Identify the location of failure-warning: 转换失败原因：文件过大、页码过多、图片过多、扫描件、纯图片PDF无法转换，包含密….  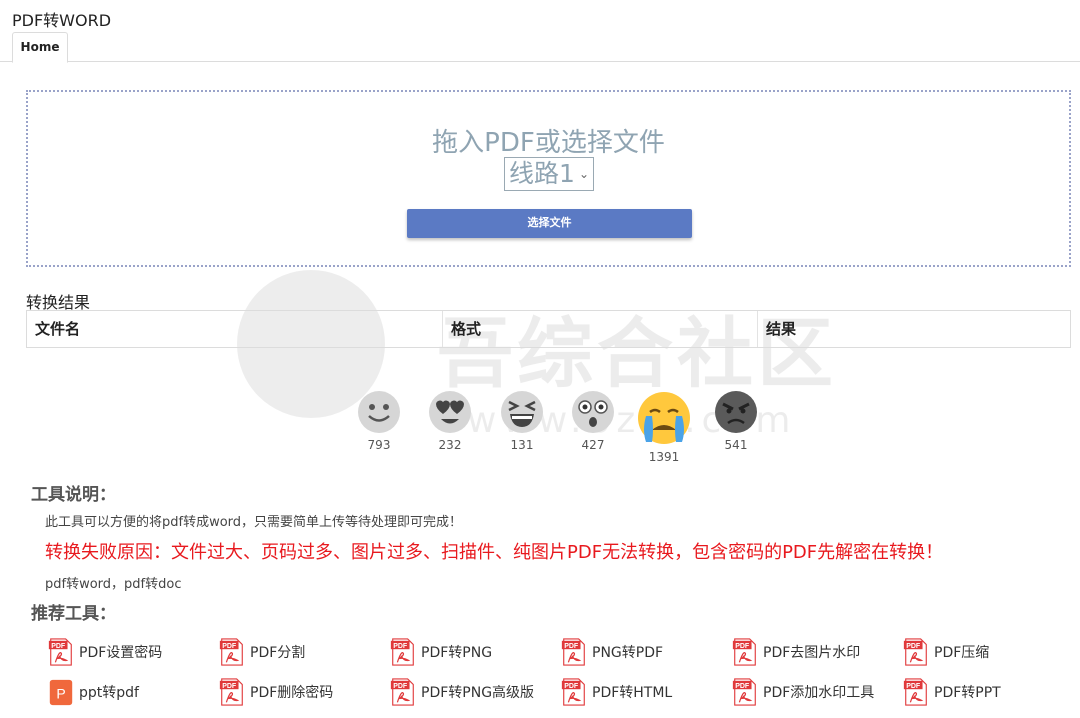
(494, 552).